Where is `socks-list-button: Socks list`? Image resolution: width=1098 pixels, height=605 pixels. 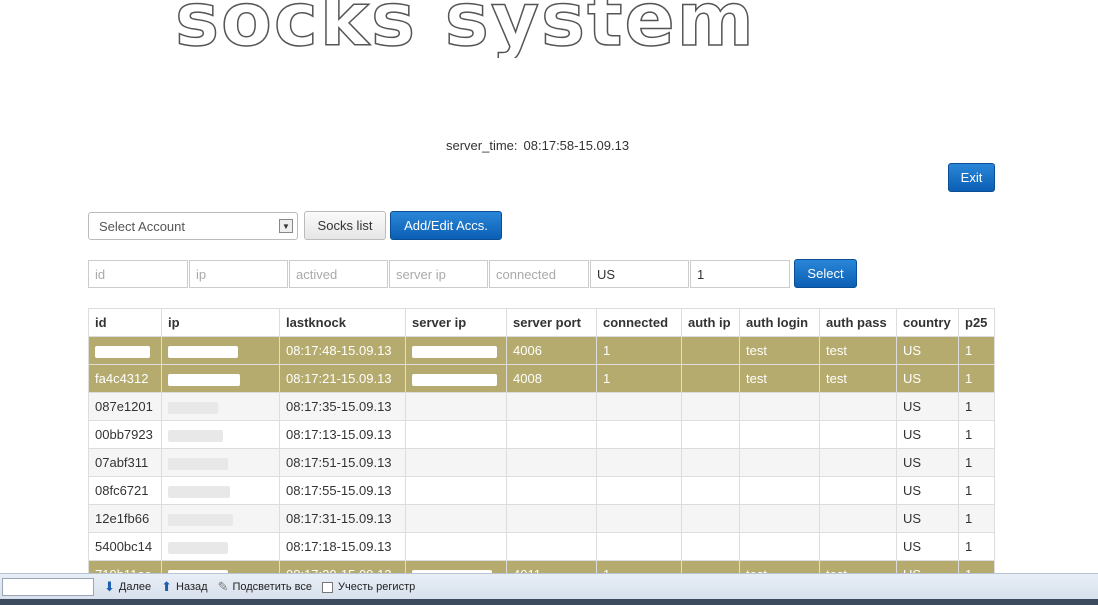
socks-list-button: Socks list is located at coordinates (345, 225).